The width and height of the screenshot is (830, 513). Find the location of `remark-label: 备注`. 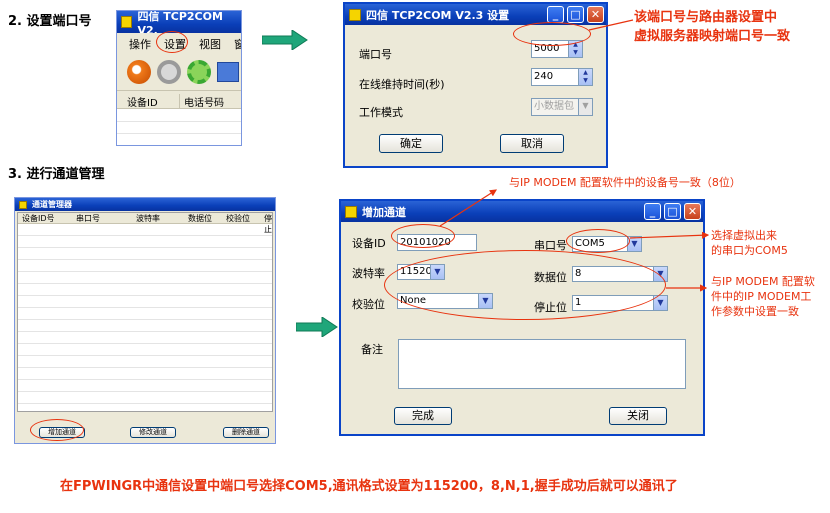

remark-label: 备注 is located at coordinates (372, 349).